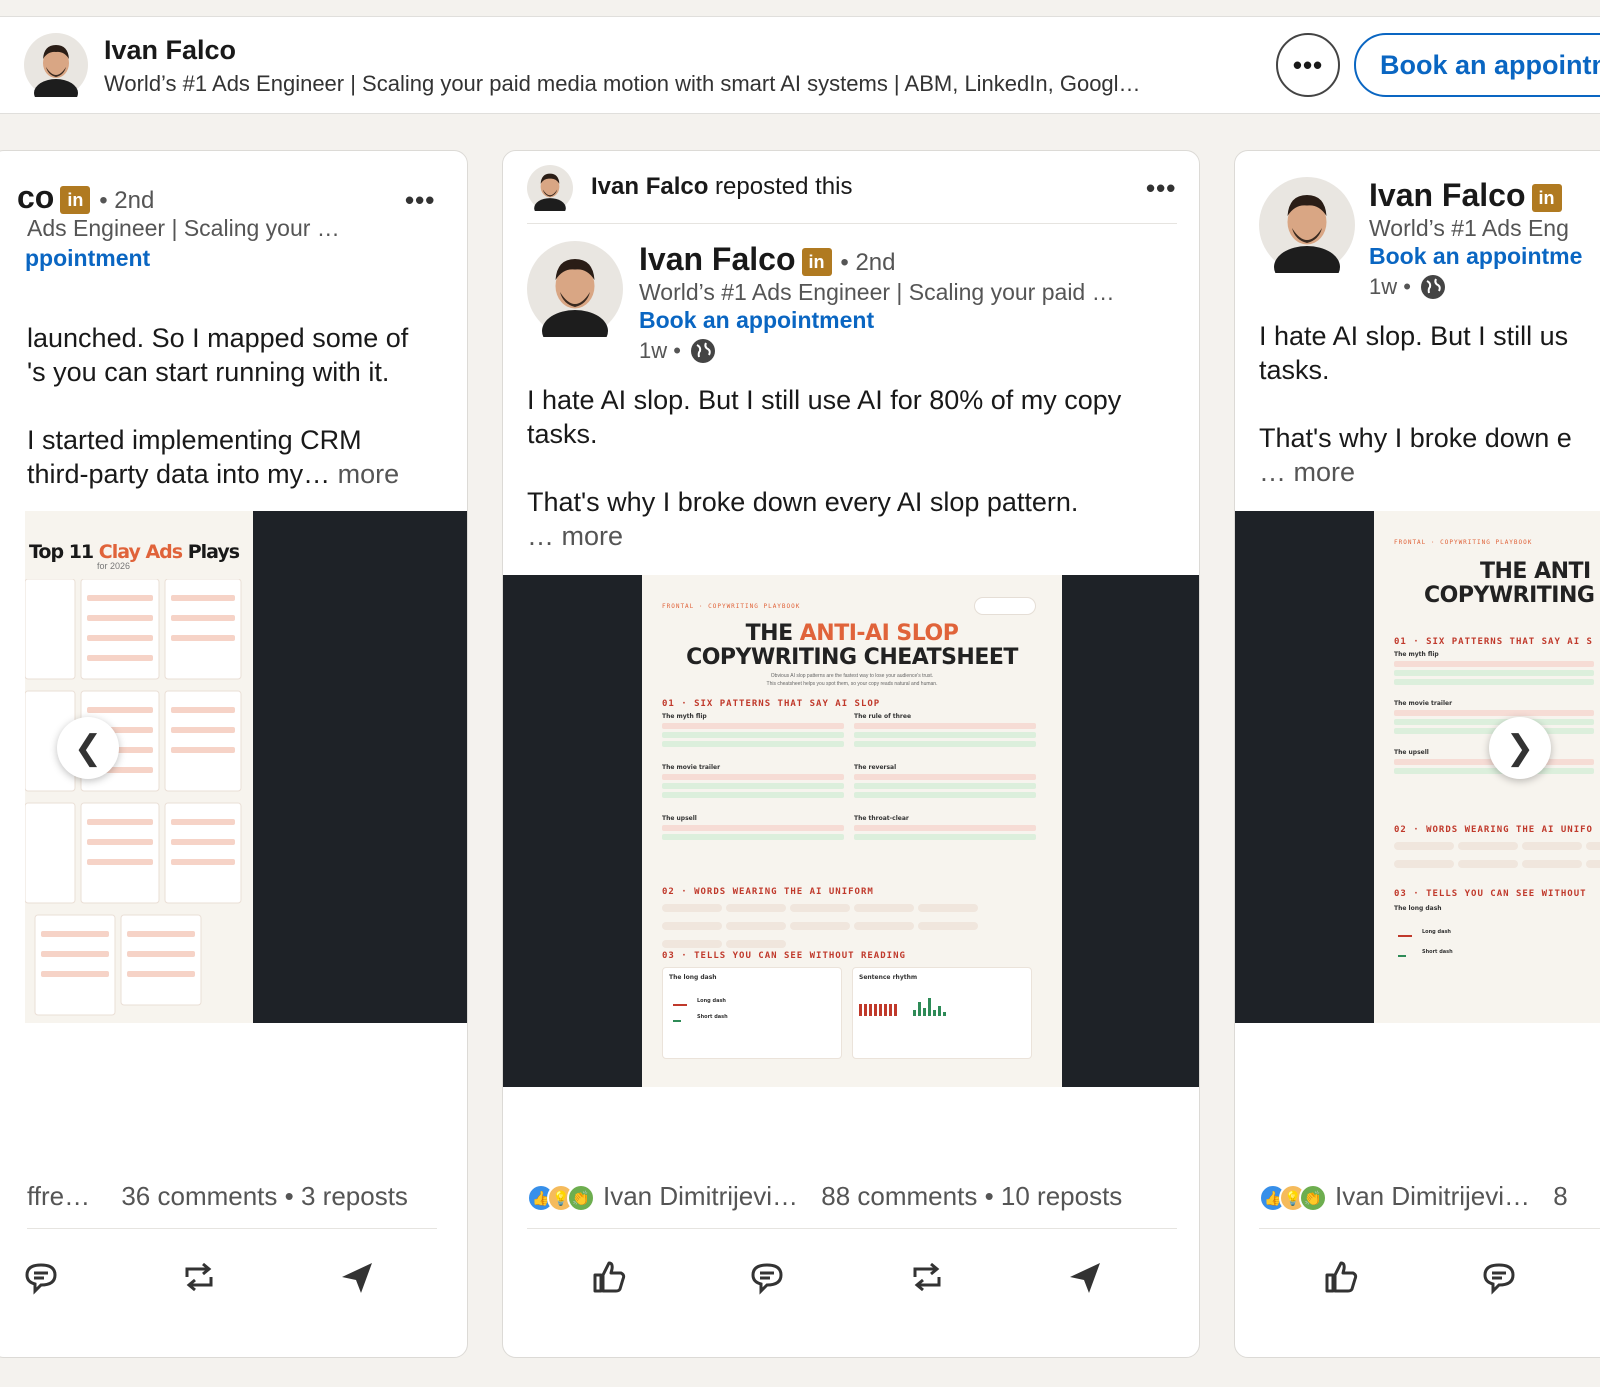 This screenshot has height=1387, width=1600. I want to click on see-more-link: more, so click(369, 474).